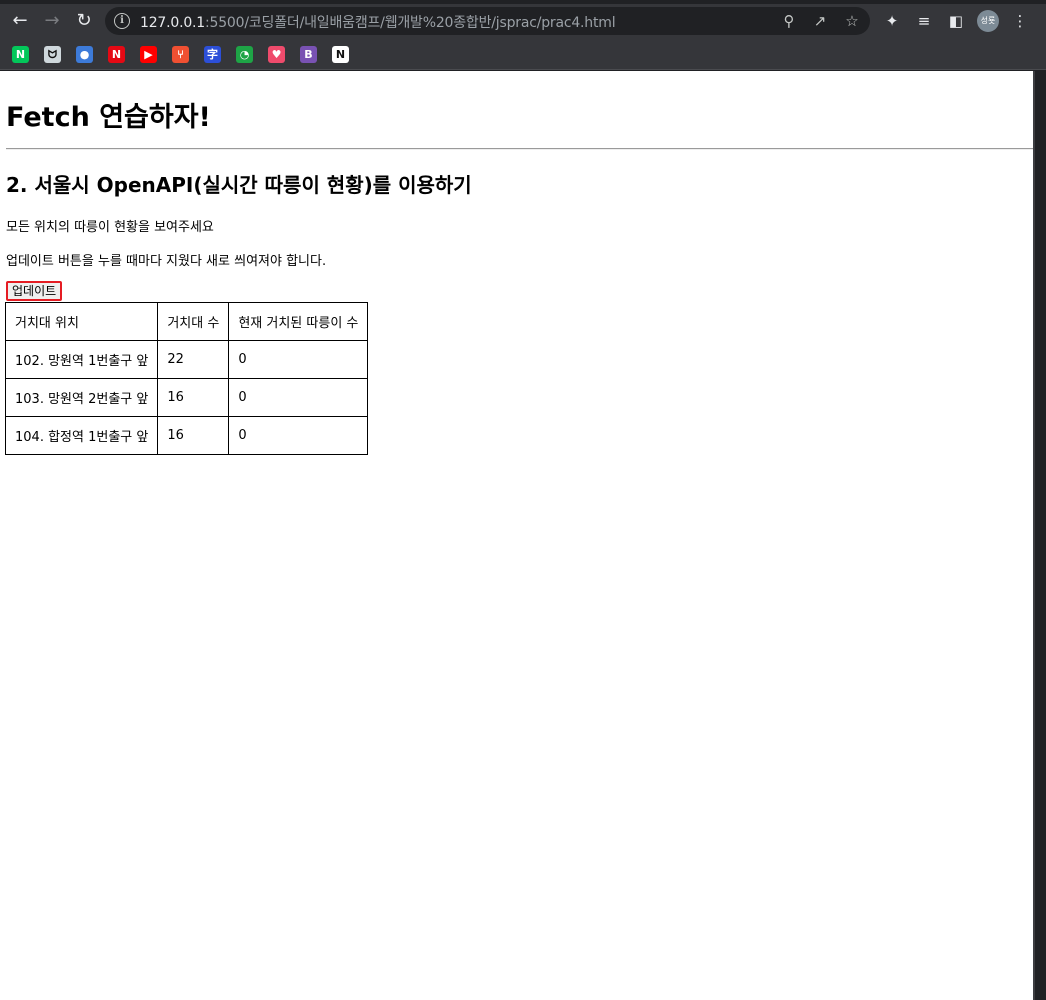  I want to click on bookmark-bootstrap-icon: B, so click(308, 54).